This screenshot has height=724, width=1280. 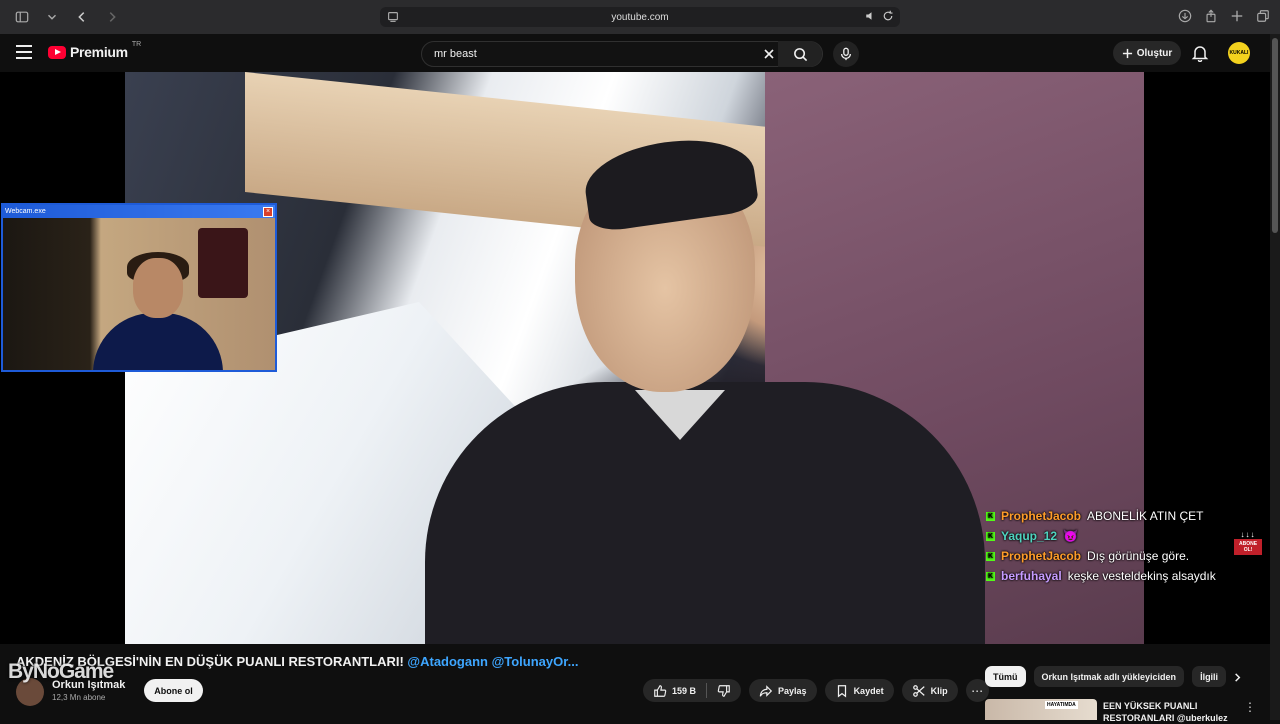 What do you see at coordinates (1061, 705) in the screenshot?
I see `thumbnail-badge: HAYATIMDA` at bounding box center [1061, 705].